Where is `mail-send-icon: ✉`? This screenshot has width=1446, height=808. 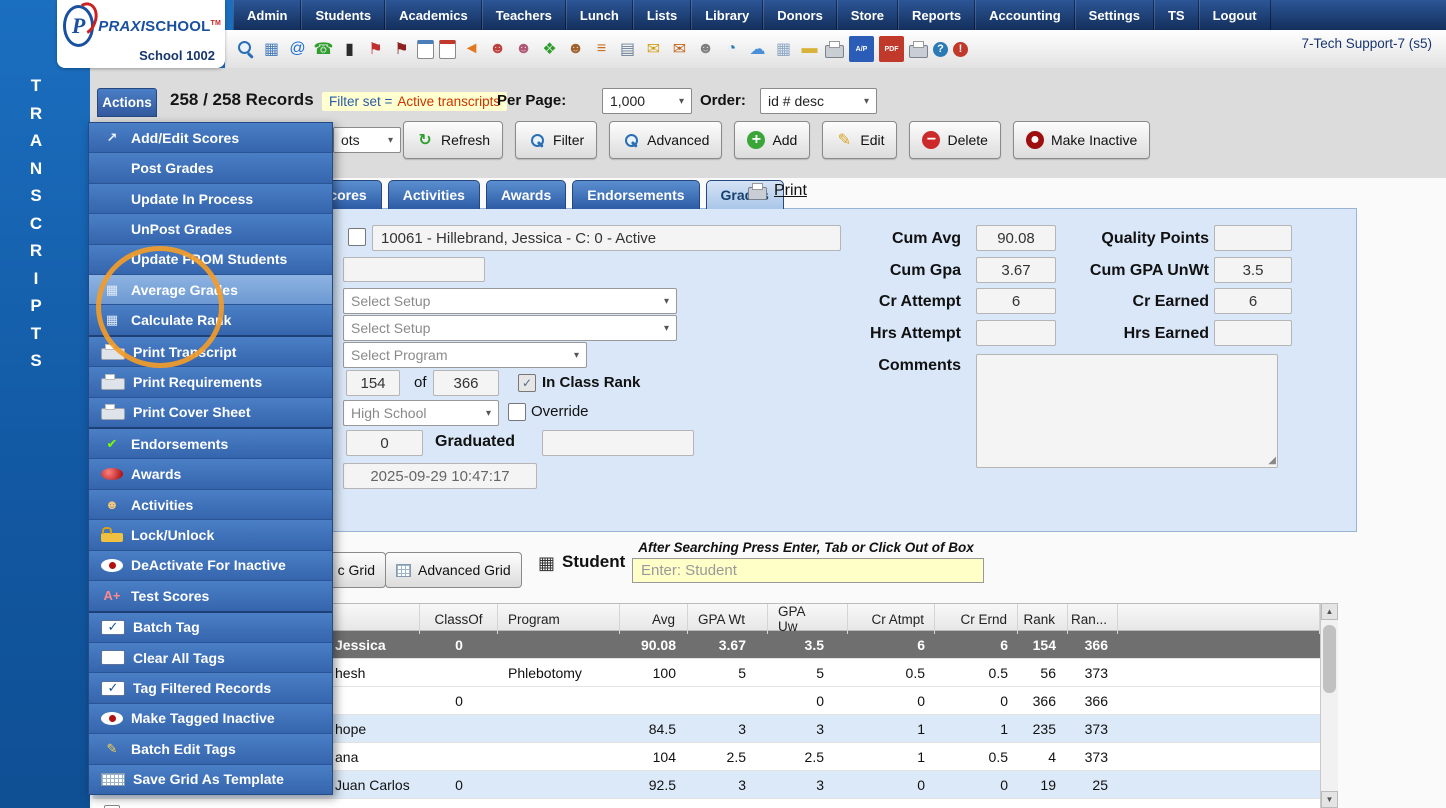
mail-send-icon: ✉ is located at coordinates (653, 49).